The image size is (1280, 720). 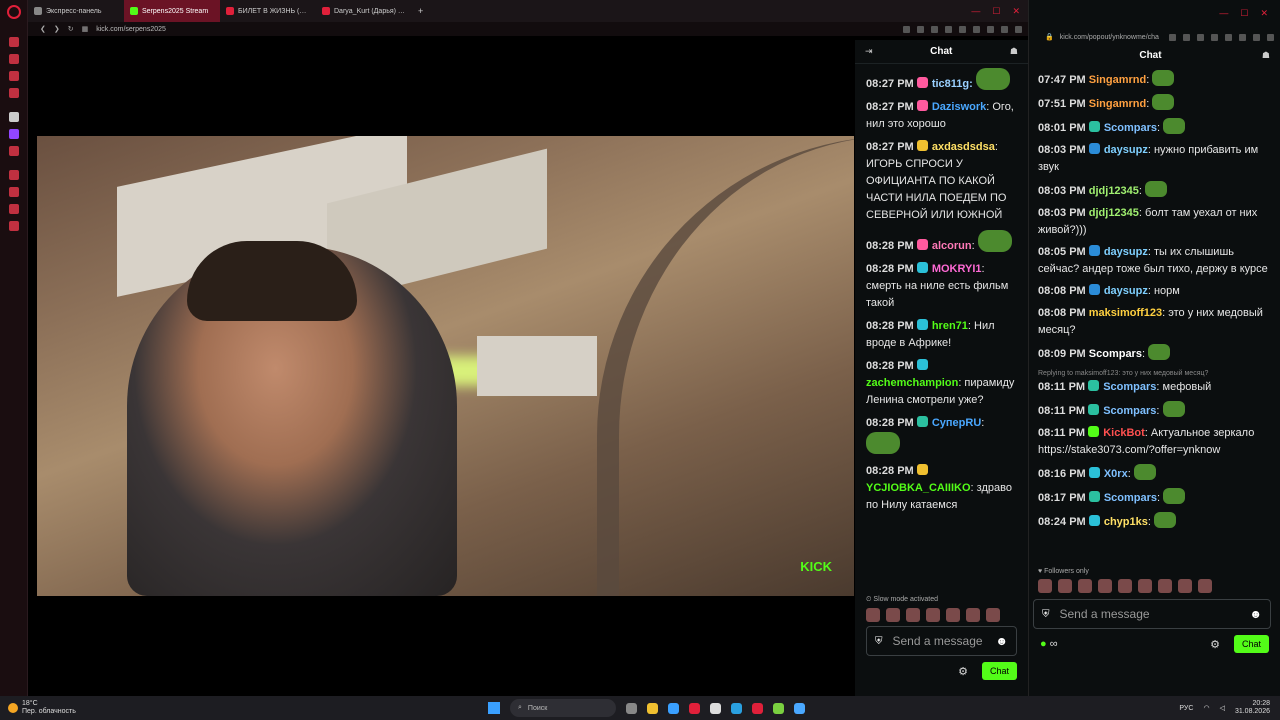 I want to click on message-username: MOKRYI1, so click(x=957, y=269).